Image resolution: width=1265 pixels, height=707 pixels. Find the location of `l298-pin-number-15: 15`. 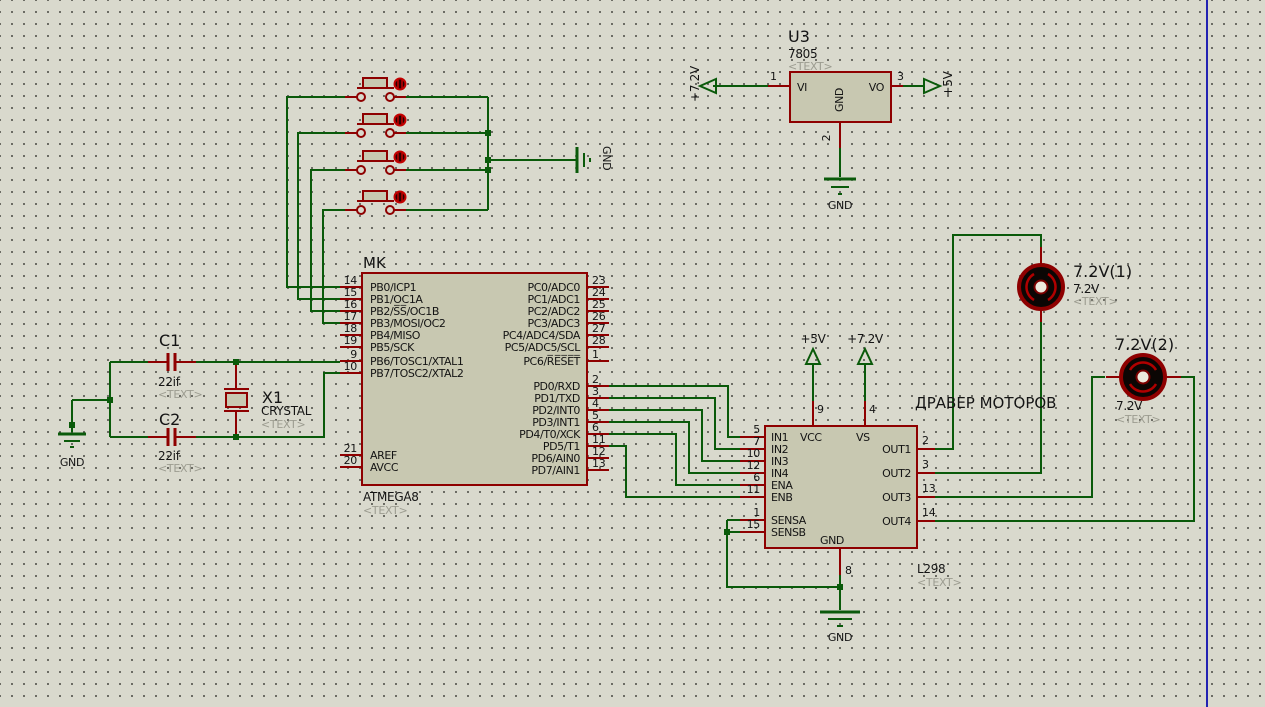

l298-pin-number-15: 15 is located at coordinates (754, 524).